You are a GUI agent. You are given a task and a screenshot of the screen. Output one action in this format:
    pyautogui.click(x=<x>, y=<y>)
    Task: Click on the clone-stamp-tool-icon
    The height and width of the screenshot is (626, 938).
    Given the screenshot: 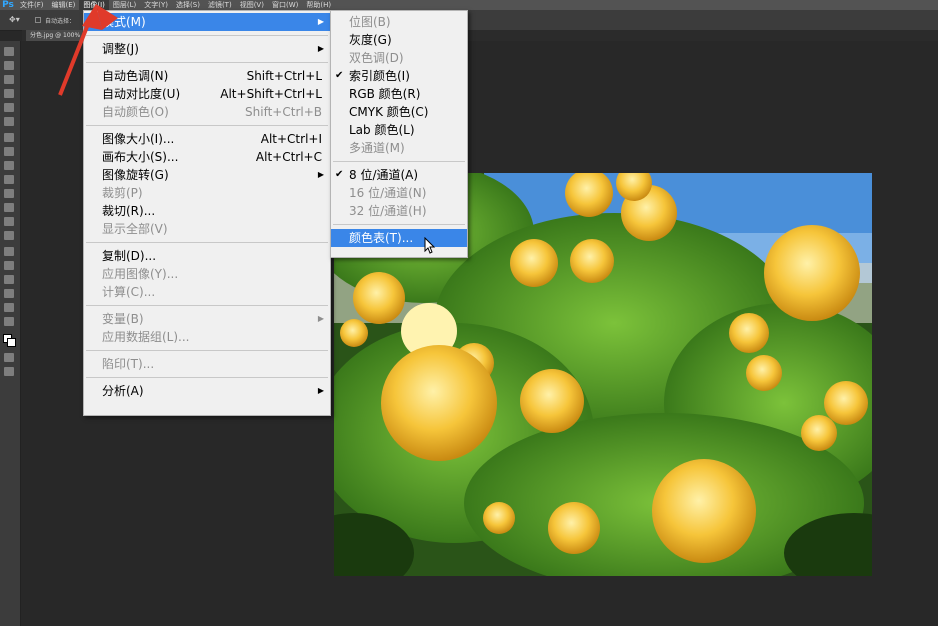 What is the action you would take?
    pyautogui.click(x=9, y=165)
    